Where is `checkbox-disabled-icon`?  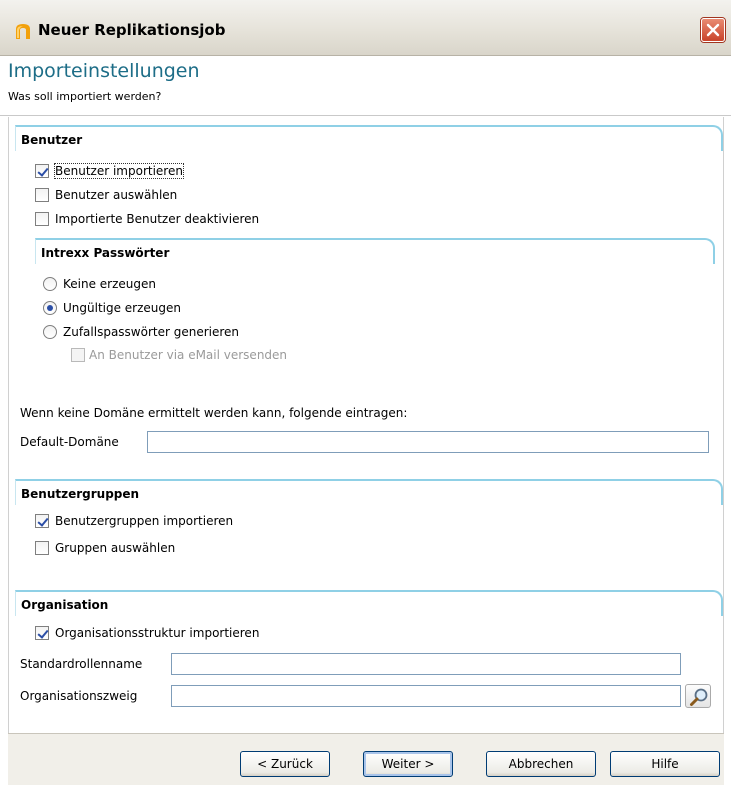
checkbox-disabled-icon is located at coordinates (78, 355).